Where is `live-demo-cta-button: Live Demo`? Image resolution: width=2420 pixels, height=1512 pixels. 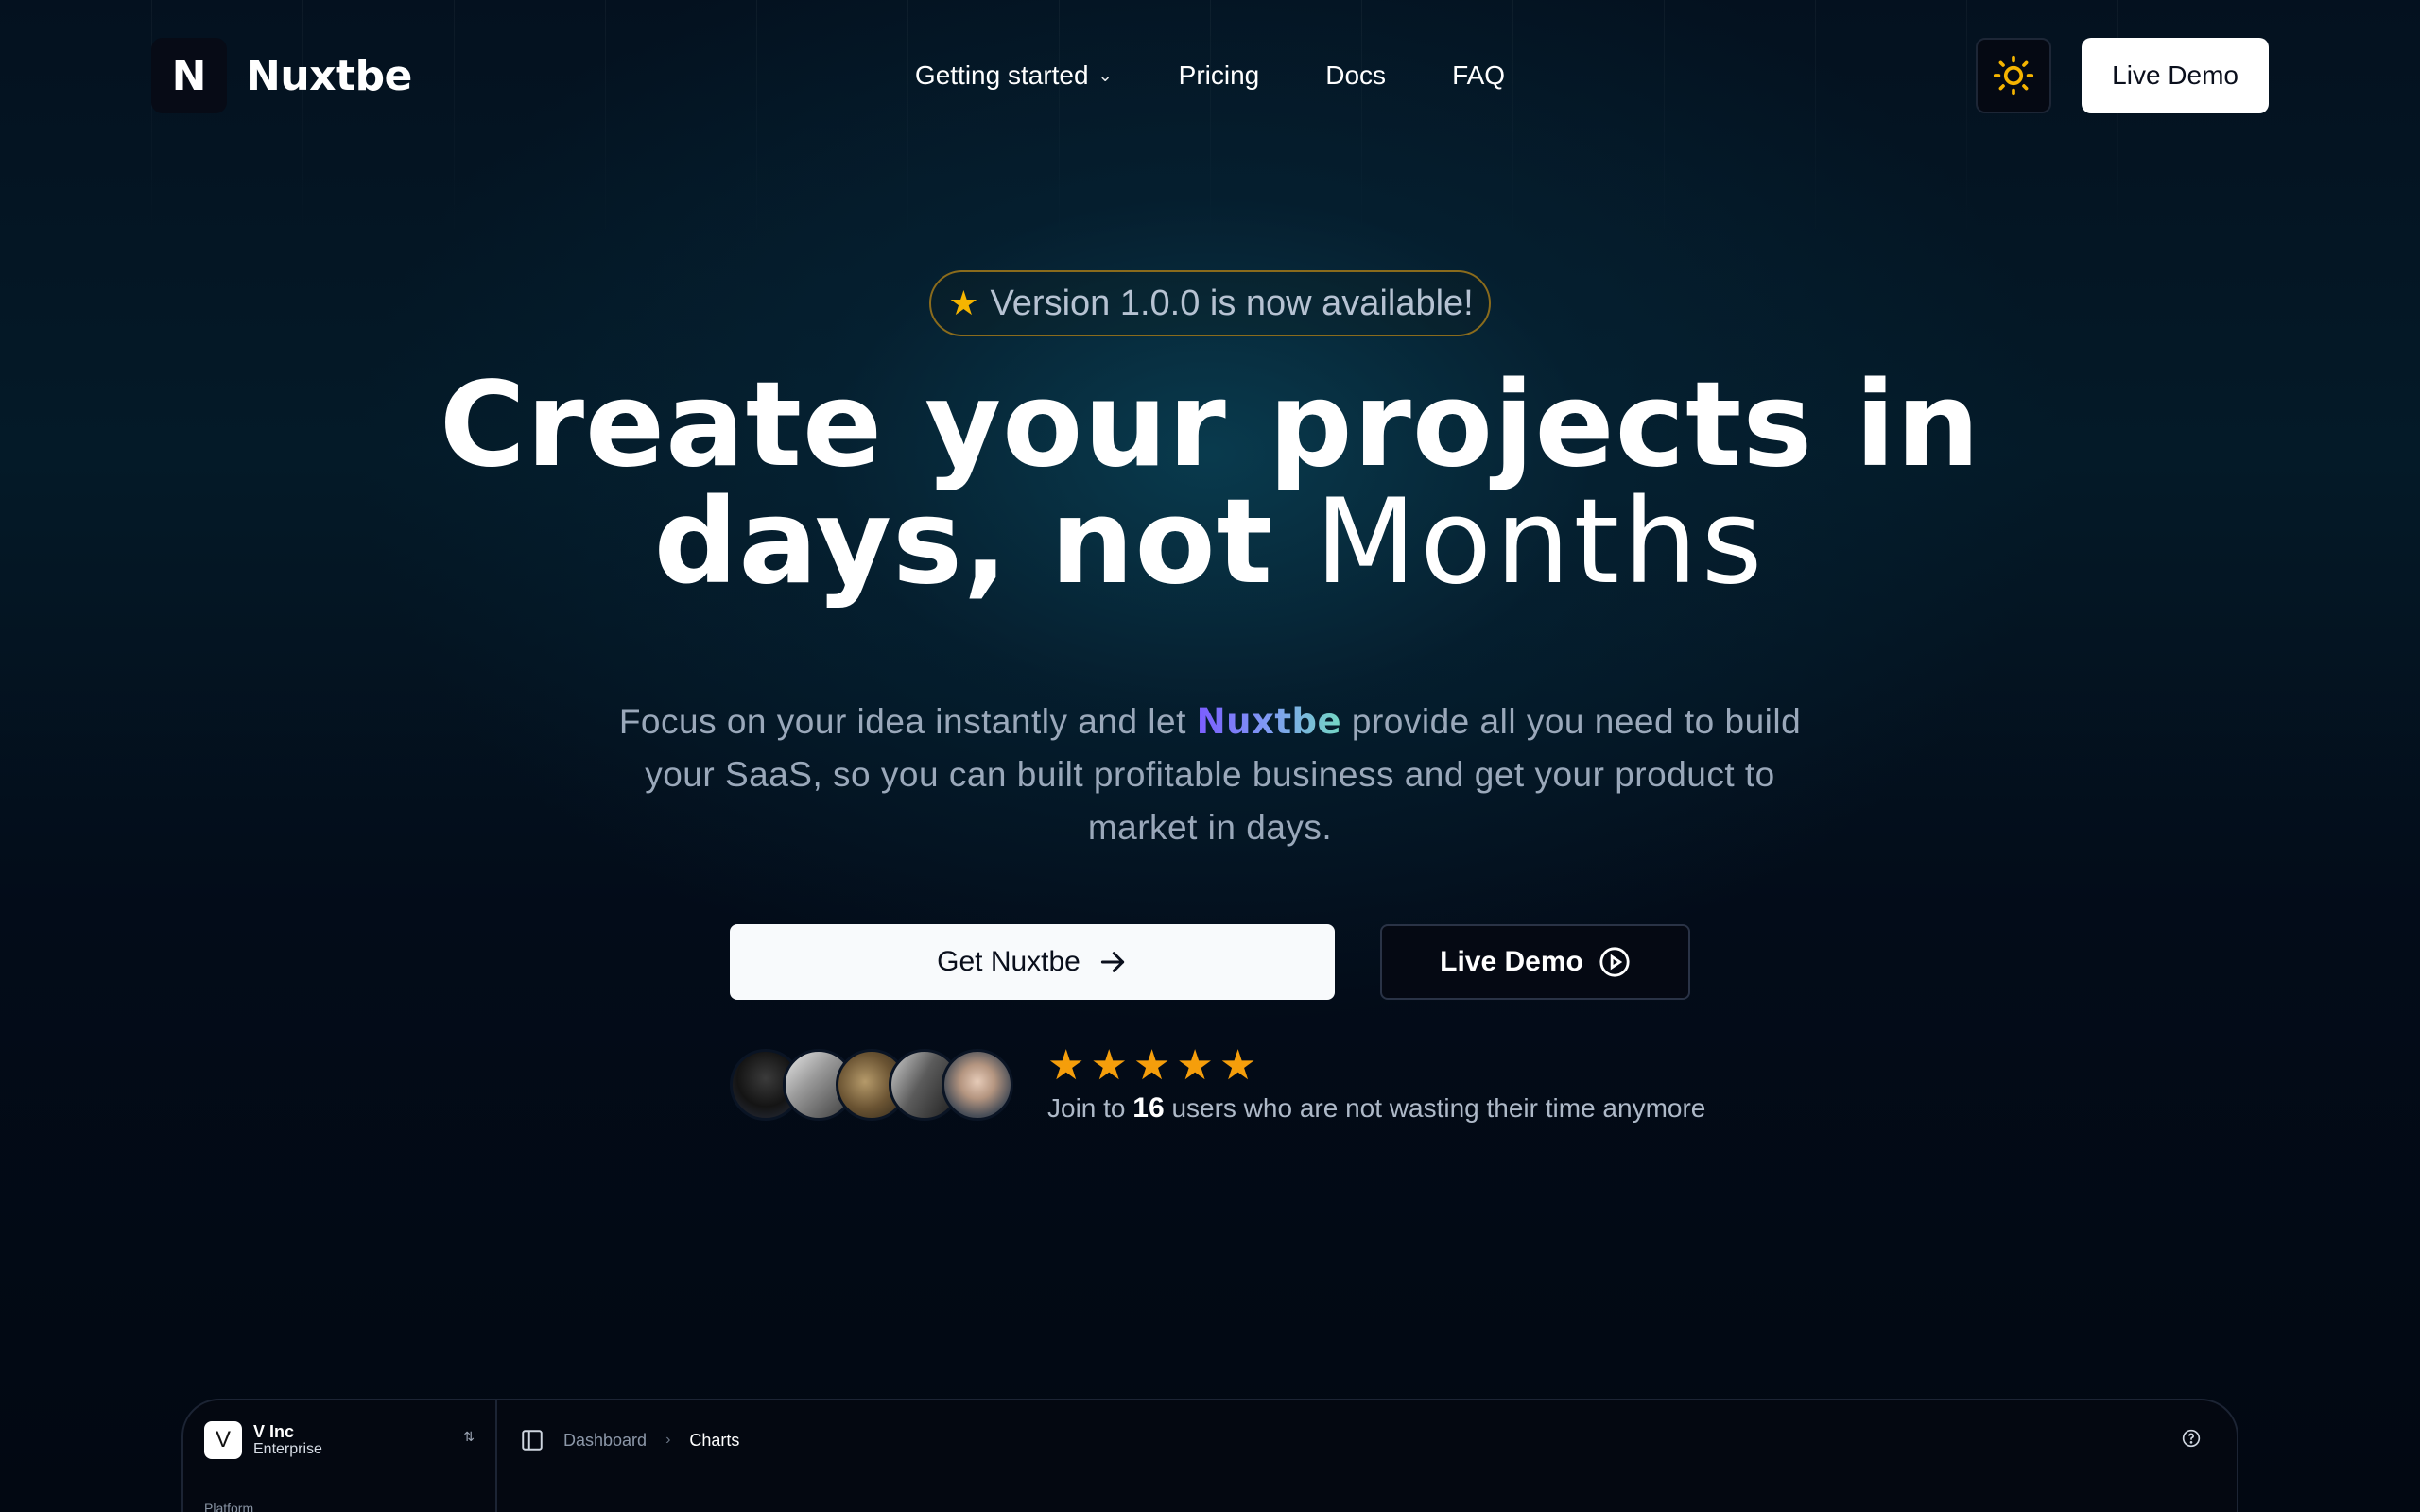
live-demo-cta-button: Live Demo is located at coordinates (1535, 962).